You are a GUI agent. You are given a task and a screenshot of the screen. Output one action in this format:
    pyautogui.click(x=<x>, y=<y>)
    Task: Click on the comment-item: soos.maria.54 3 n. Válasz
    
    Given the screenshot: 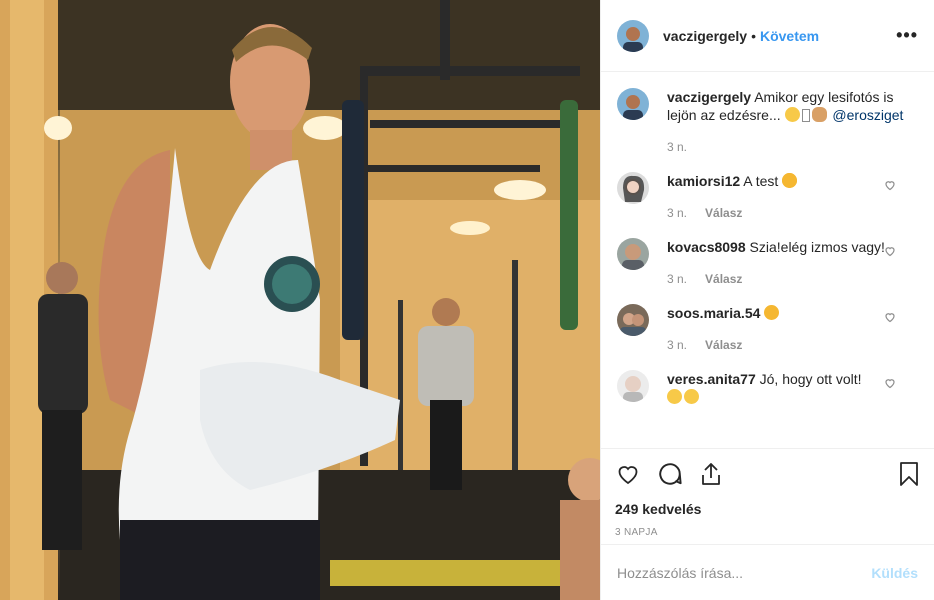 What is the action you would take?
    pyautogui.click(x=767, y=329)
    